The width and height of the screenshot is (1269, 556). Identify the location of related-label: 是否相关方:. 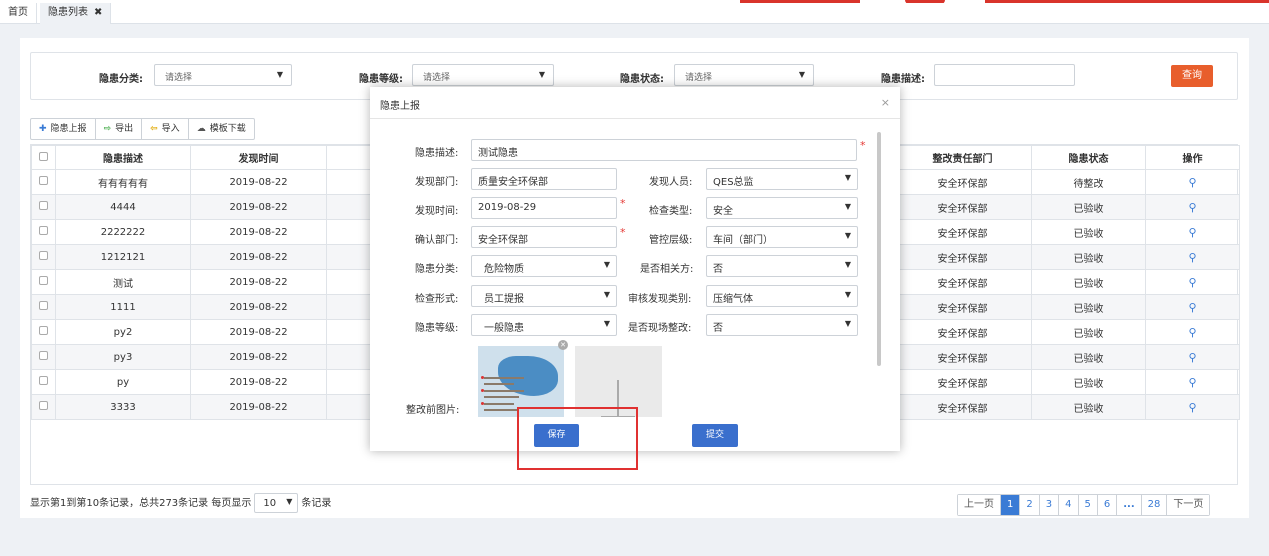
(667, 269).